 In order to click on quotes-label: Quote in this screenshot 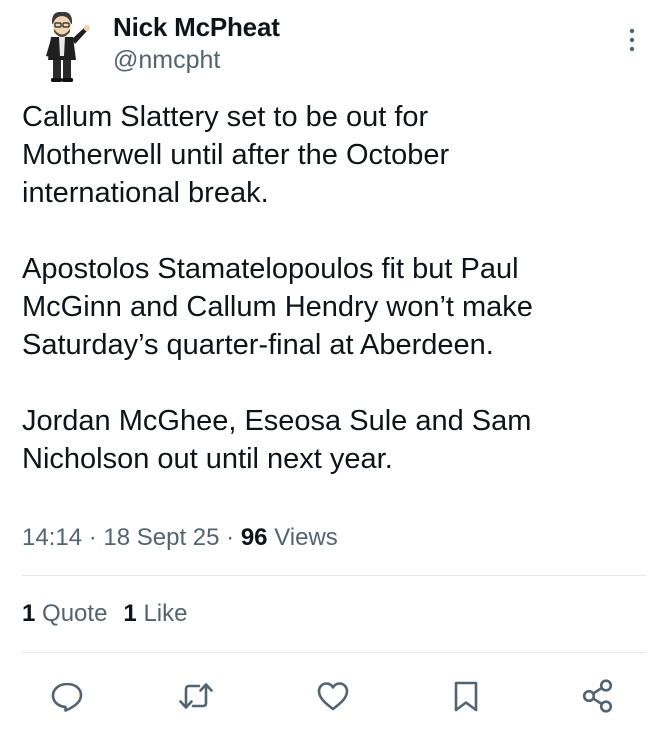, I will do `click(75, 613)`.